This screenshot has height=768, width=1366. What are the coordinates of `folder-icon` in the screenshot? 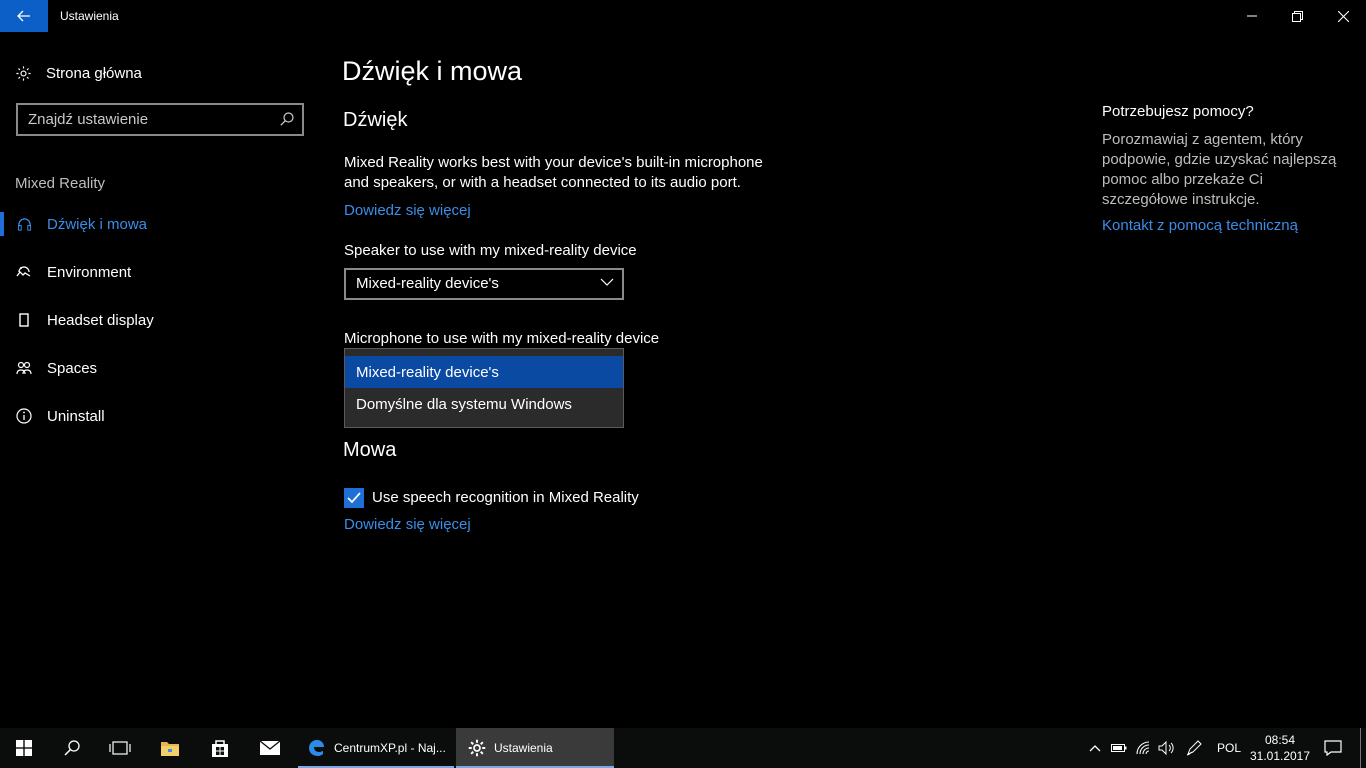 It's located at (170, 749).